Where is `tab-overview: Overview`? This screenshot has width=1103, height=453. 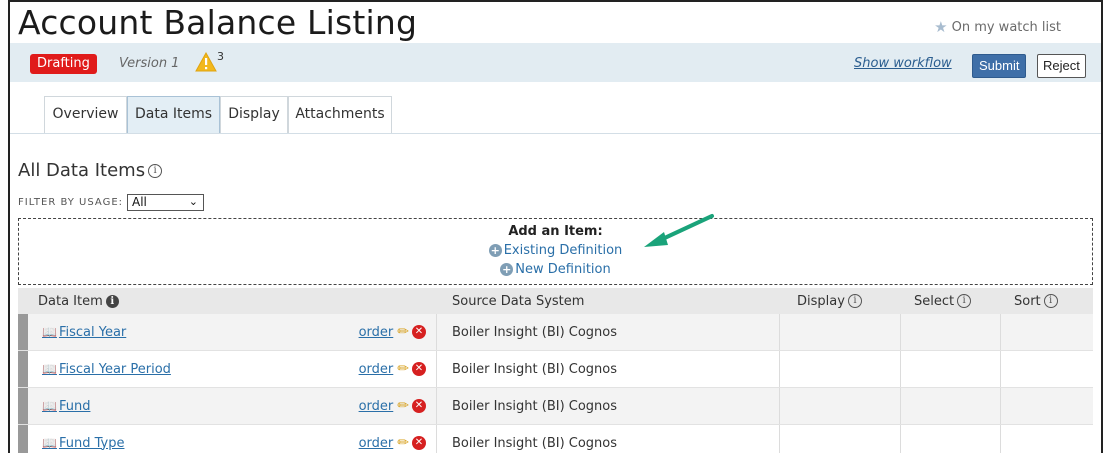 tab-overview: Overview is located at coordinates (85, 114).